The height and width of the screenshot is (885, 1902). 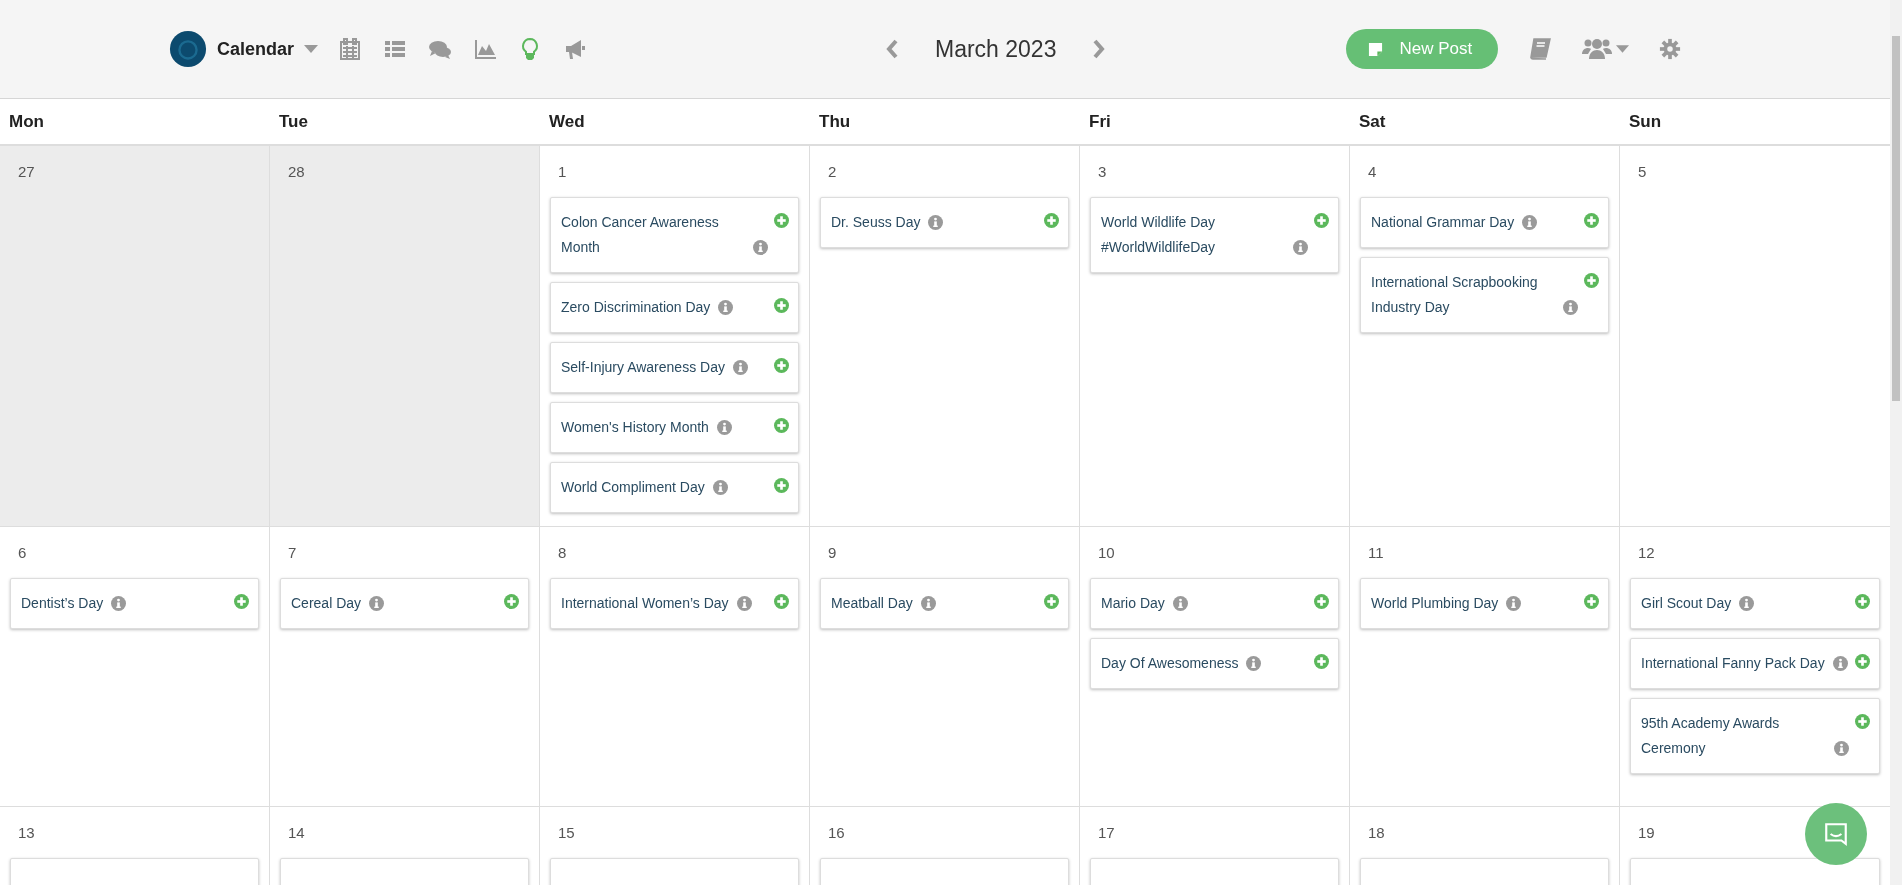 What do you see at coordinates (674, 427) in the screenshot?
I see `event-card: Women's History Month` at bounding box center [674, 427].